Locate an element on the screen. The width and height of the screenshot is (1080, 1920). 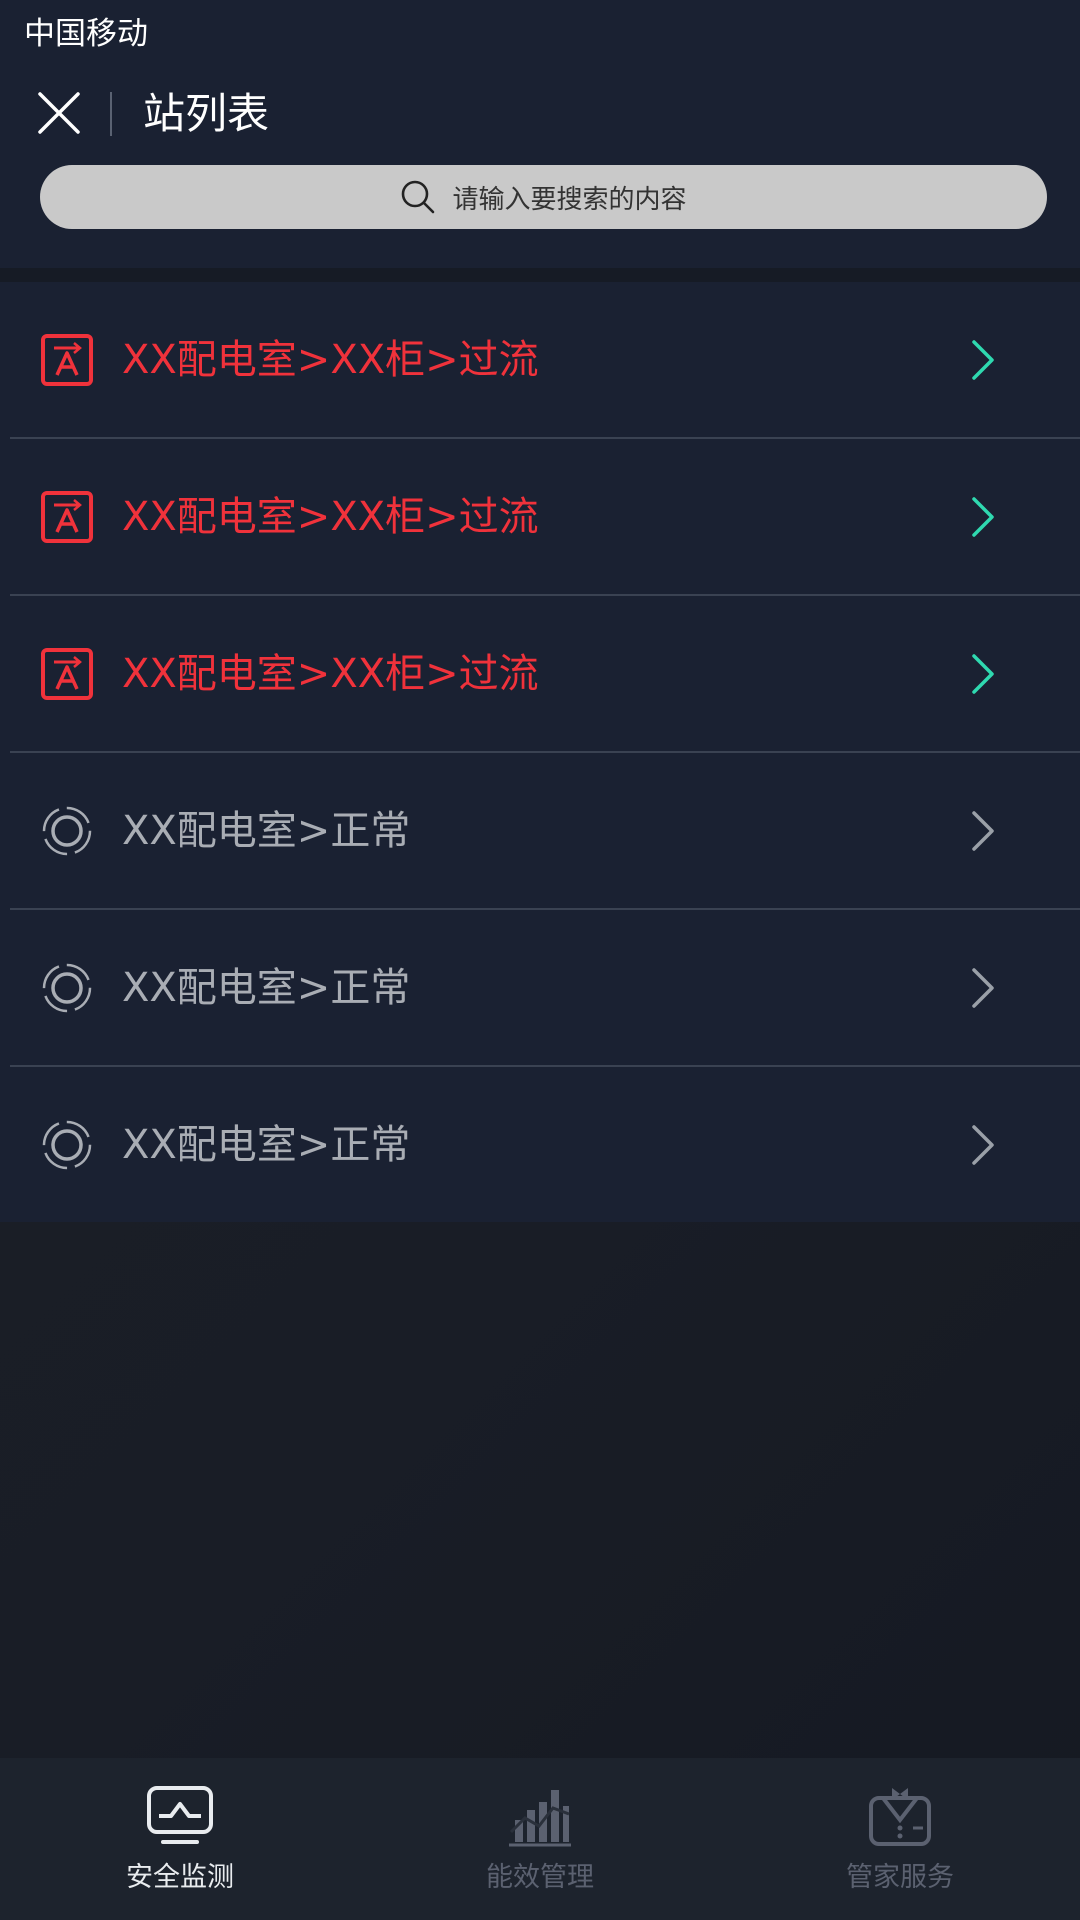
close-icon is located at coordinates (59, 113).